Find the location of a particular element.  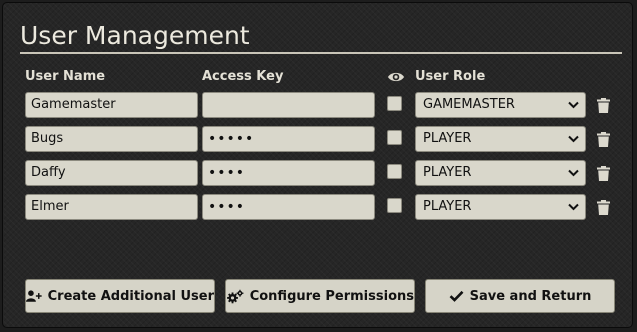

user-role-value: GAMEMASTER is located at coordinates (469, 104).